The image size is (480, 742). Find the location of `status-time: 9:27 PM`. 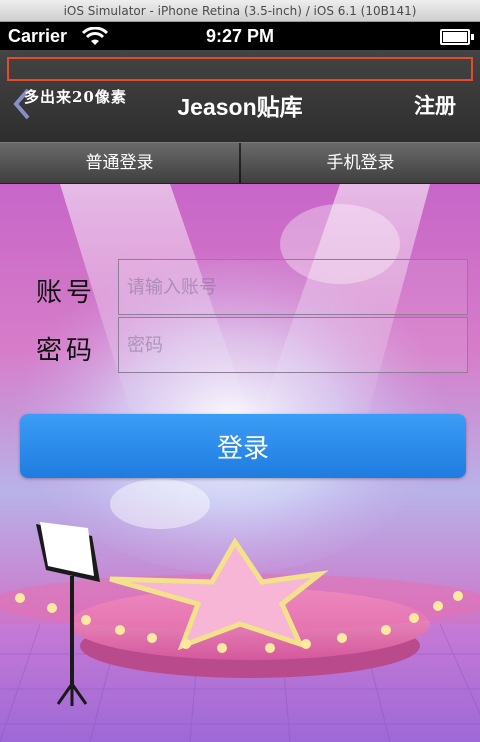

status-time: 9:27 PM is located at coordinates (240, 36).